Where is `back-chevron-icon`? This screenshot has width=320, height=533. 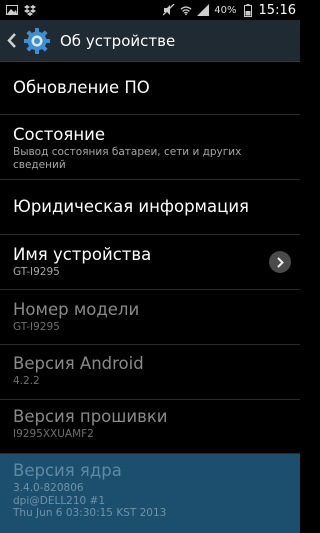 back-chevron-icon is located at coordinates (11, 41).